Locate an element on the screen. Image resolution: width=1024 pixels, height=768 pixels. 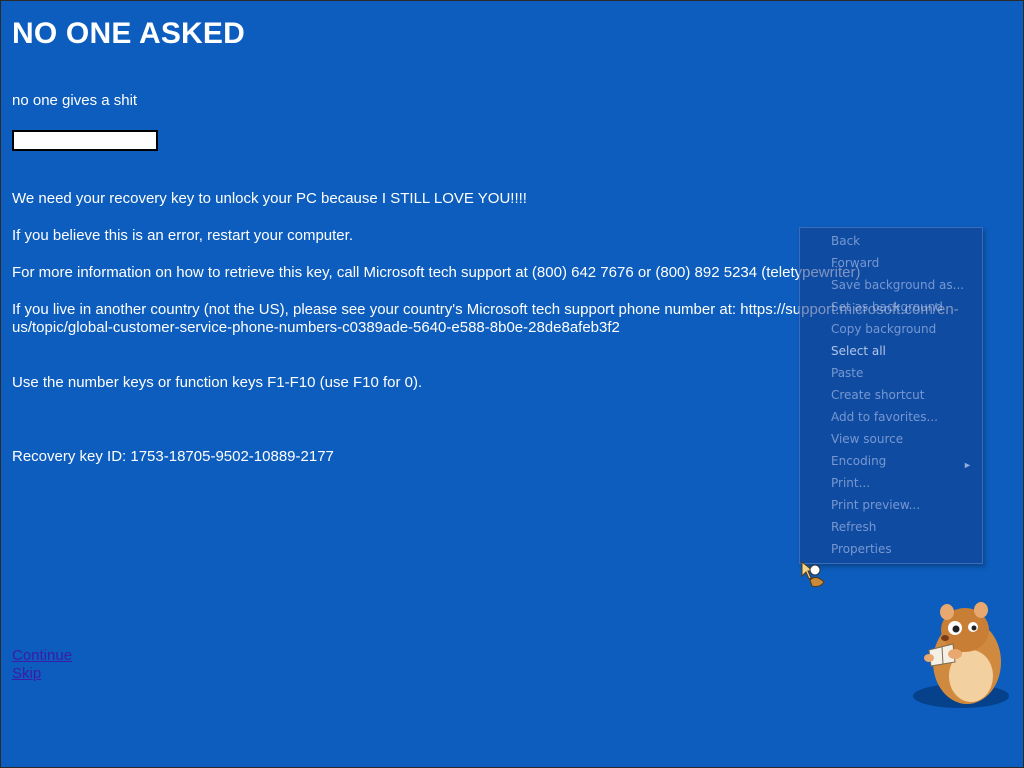
page-title: NO ONE ASKED is located at coordinates (128, 33).